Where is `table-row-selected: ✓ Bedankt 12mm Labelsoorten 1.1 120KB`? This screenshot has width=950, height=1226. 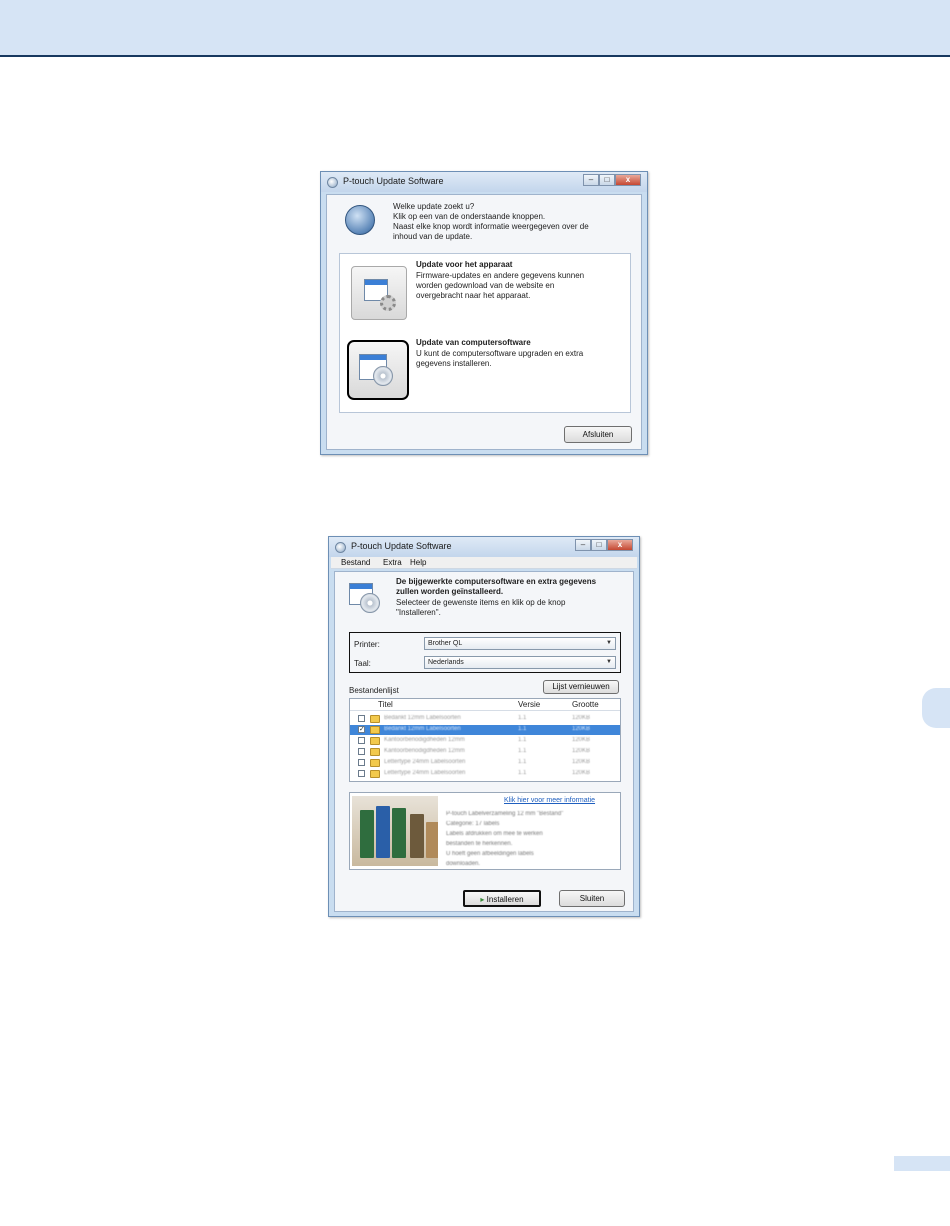 table-row-selected: ✓ Bedankt 12mm Labelsoorten 1.1 120KB is located at coordinates (485, 730).